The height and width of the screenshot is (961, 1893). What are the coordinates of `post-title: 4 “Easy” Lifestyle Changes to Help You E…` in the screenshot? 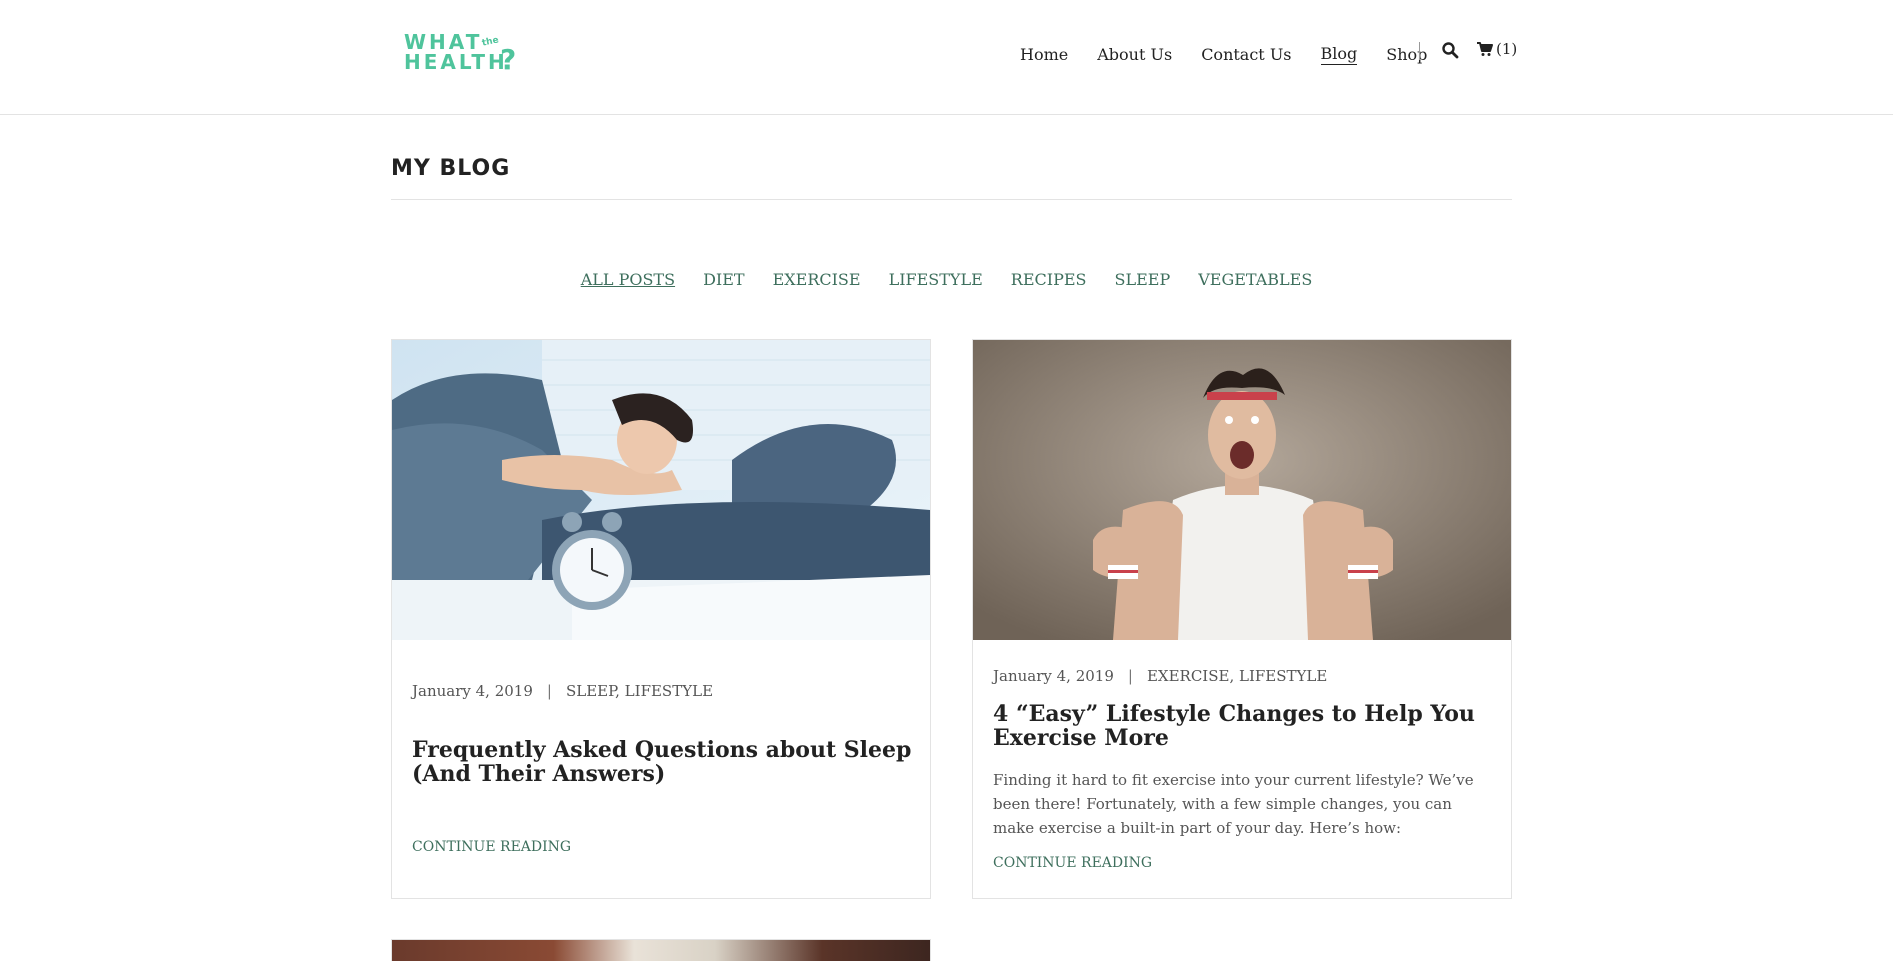 It's located at (1243, 726).